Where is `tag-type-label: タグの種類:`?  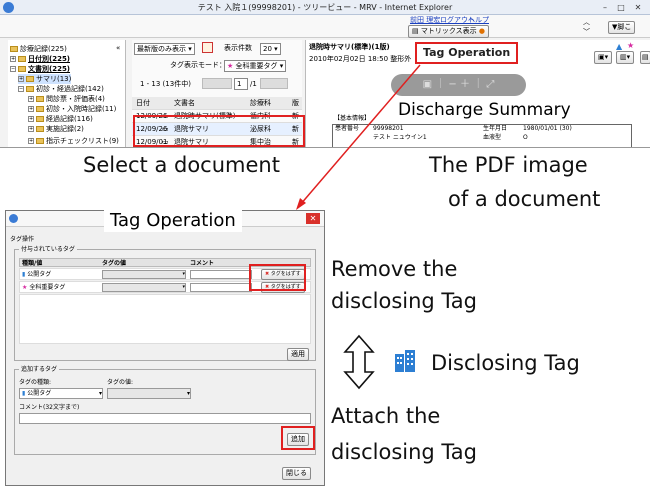 tag-type-label: タグの種類: is located at coordinates (35, 382).